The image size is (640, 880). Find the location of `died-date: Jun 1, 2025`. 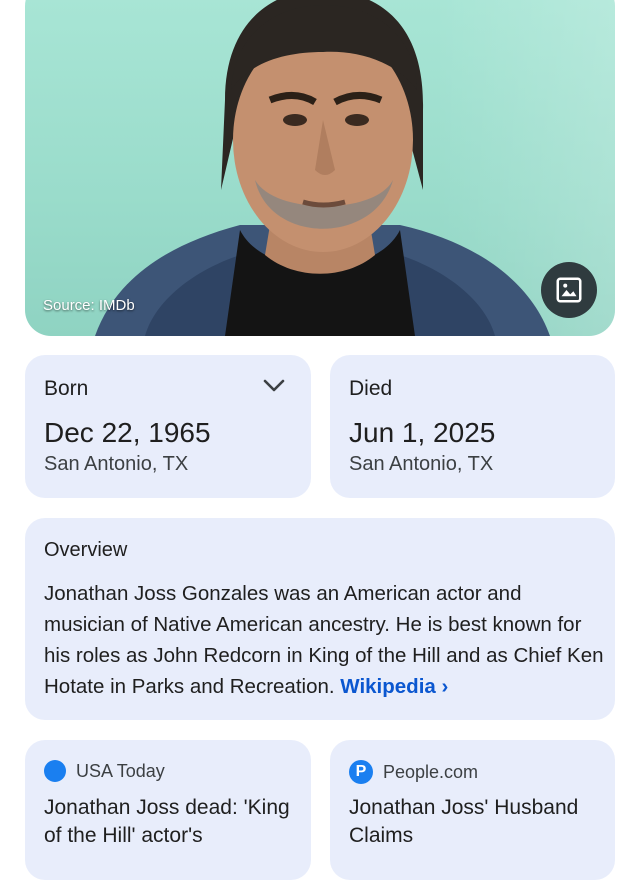

died-date: Jun 1, 2025 is located at coordinates (422, 432).